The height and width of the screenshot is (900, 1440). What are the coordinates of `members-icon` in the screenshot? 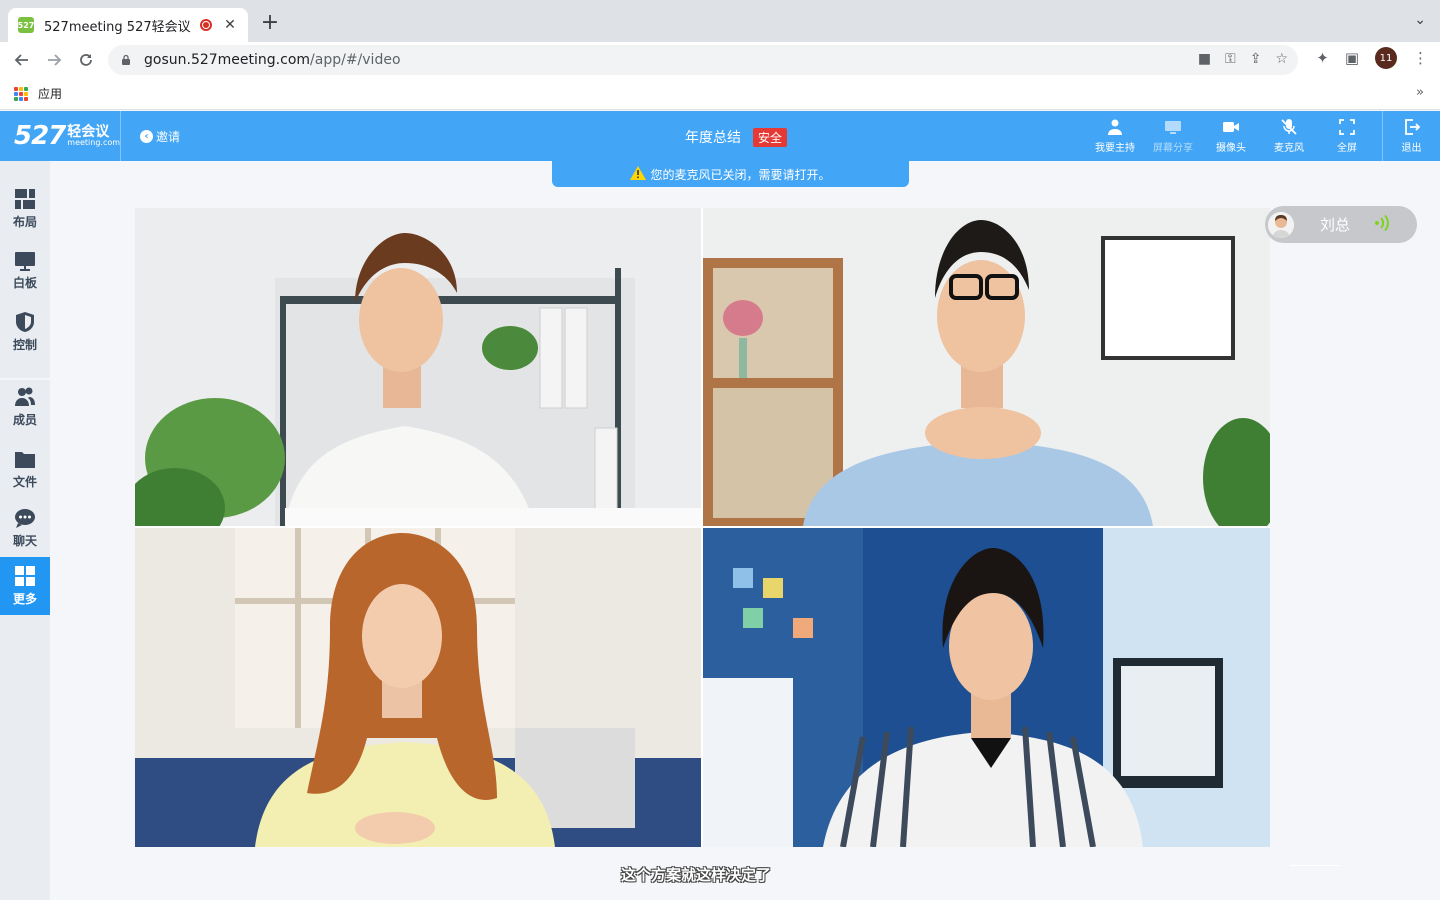 It's located at (25, 396).